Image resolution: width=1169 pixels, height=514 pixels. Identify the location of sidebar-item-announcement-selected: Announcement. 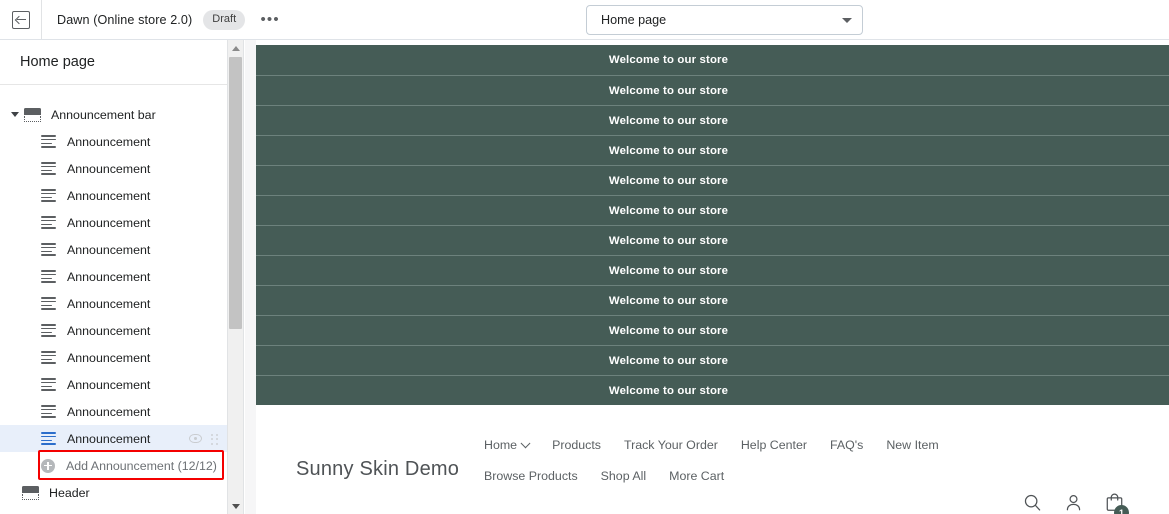
(113, 438).